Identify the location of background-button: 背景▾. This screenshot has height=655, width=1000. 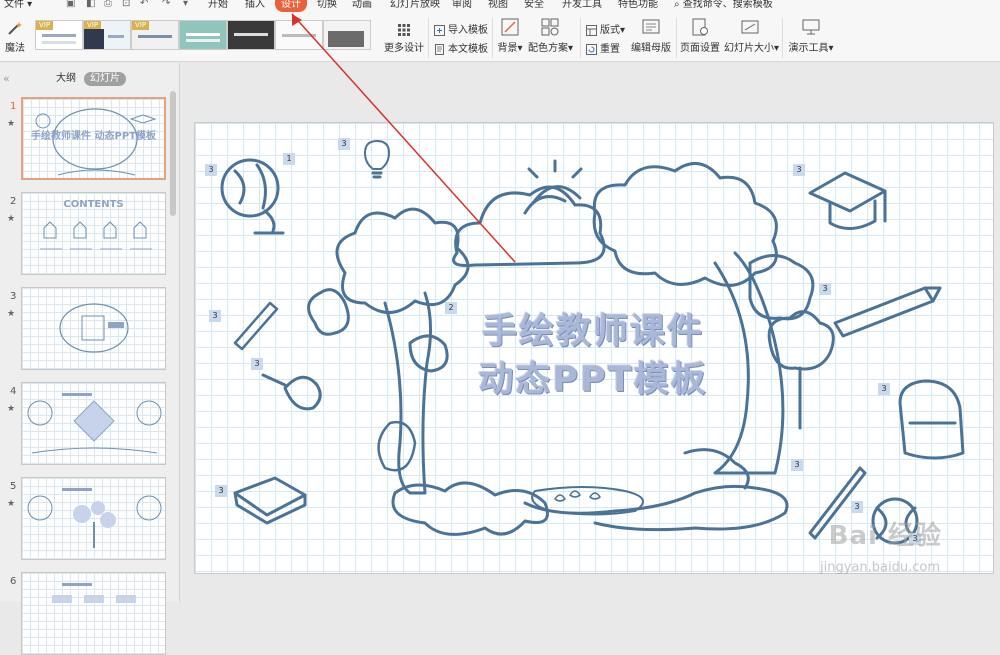
(510, 36).